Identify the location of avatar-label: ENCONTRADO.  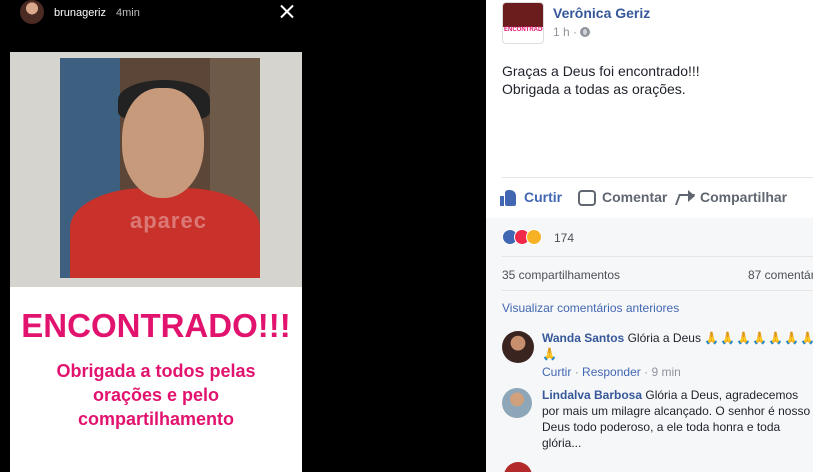
(524, 30).